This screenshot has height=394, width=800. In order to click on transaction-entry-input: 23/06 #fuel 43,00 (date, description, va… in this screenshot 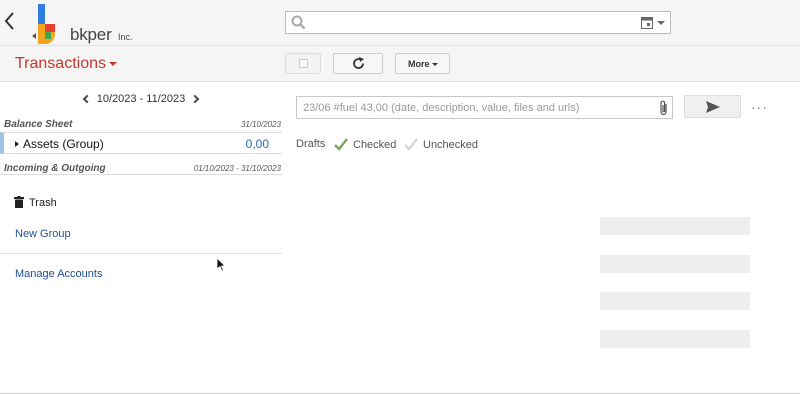, I will do `click(484, 107)`.